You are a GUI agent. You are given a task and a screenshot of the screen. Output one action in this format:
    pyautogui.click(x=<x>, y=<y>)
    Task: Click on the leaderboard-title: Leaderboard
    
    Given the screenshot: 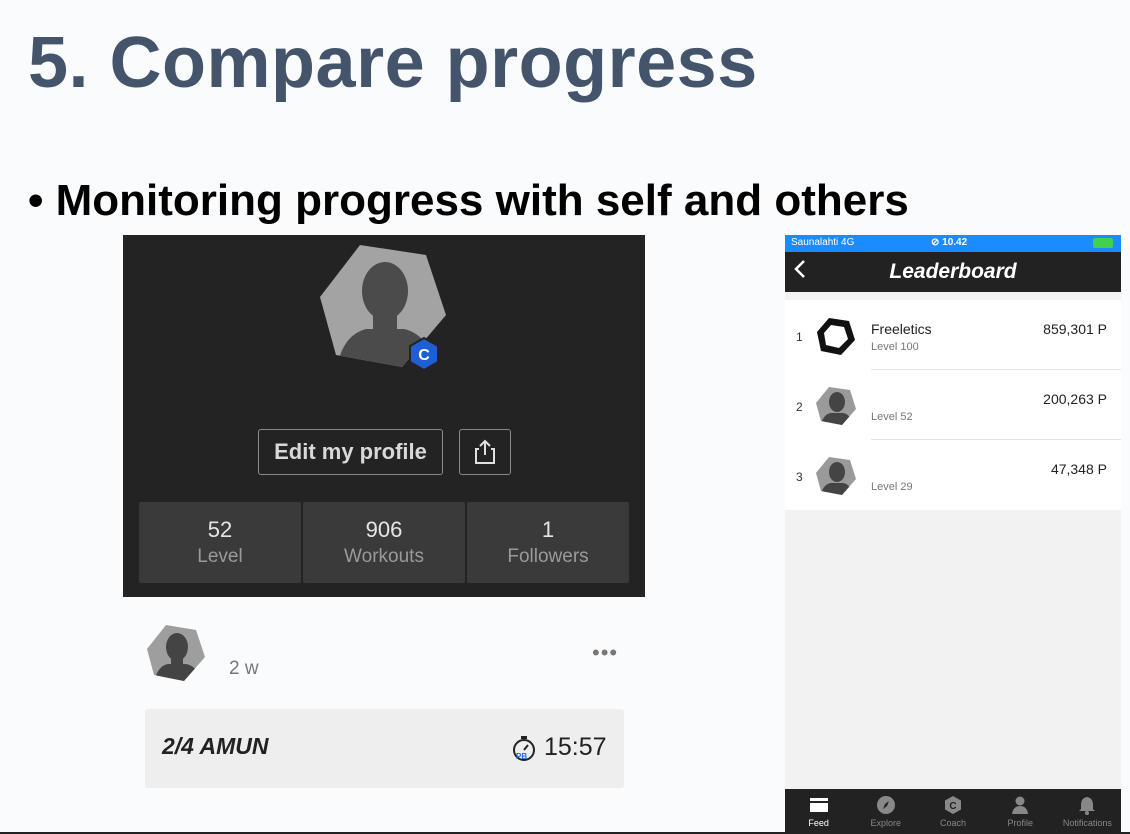 What is the action you would take?
    pyautogui.click(x=953, y=271)
    